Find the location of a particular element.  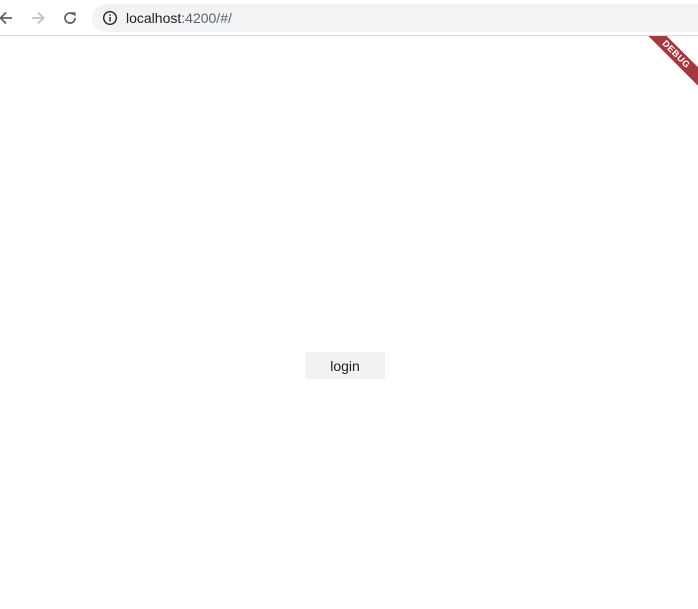

reload-button is located at coordinates (70, 18).